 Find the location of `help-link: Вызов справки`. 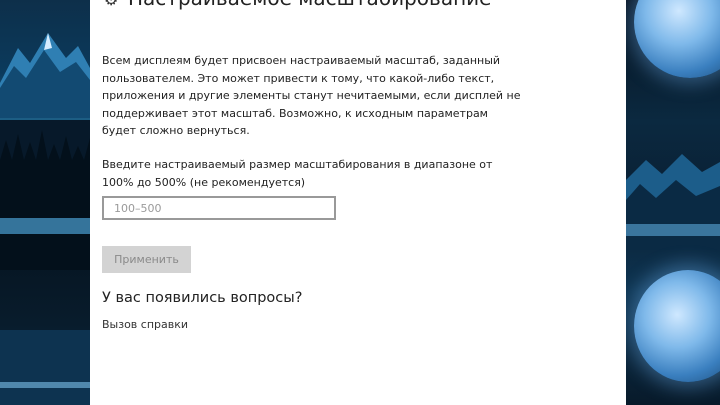

help-link: Вызов справки is located at coordinates (145, 324).